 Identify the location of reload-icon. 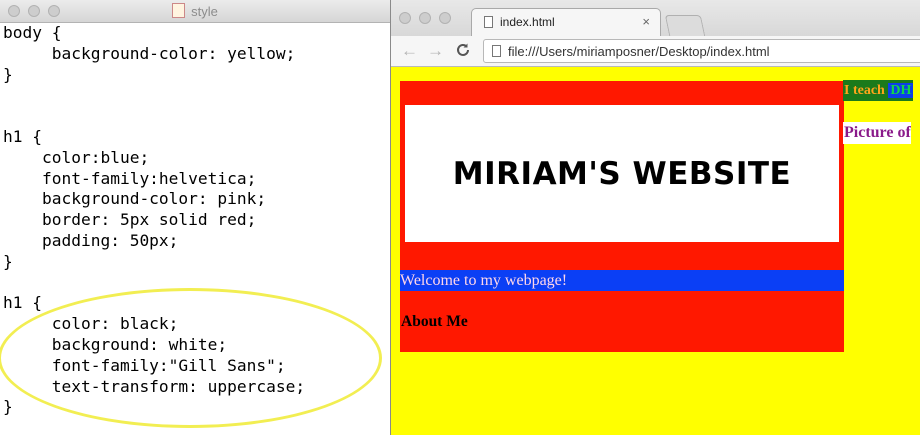
(463, 49).